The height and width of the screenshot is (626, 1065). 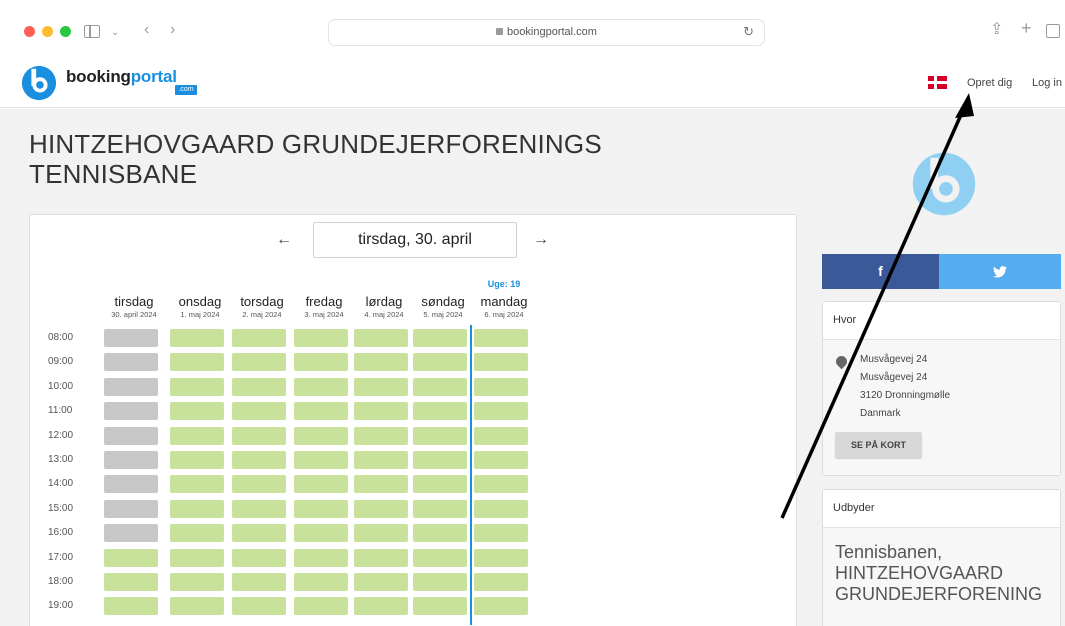 What do you see at coordinates (996, 30) in the screenshot?
I see `share-icon: ⇪` at bounding box center [996, 30].